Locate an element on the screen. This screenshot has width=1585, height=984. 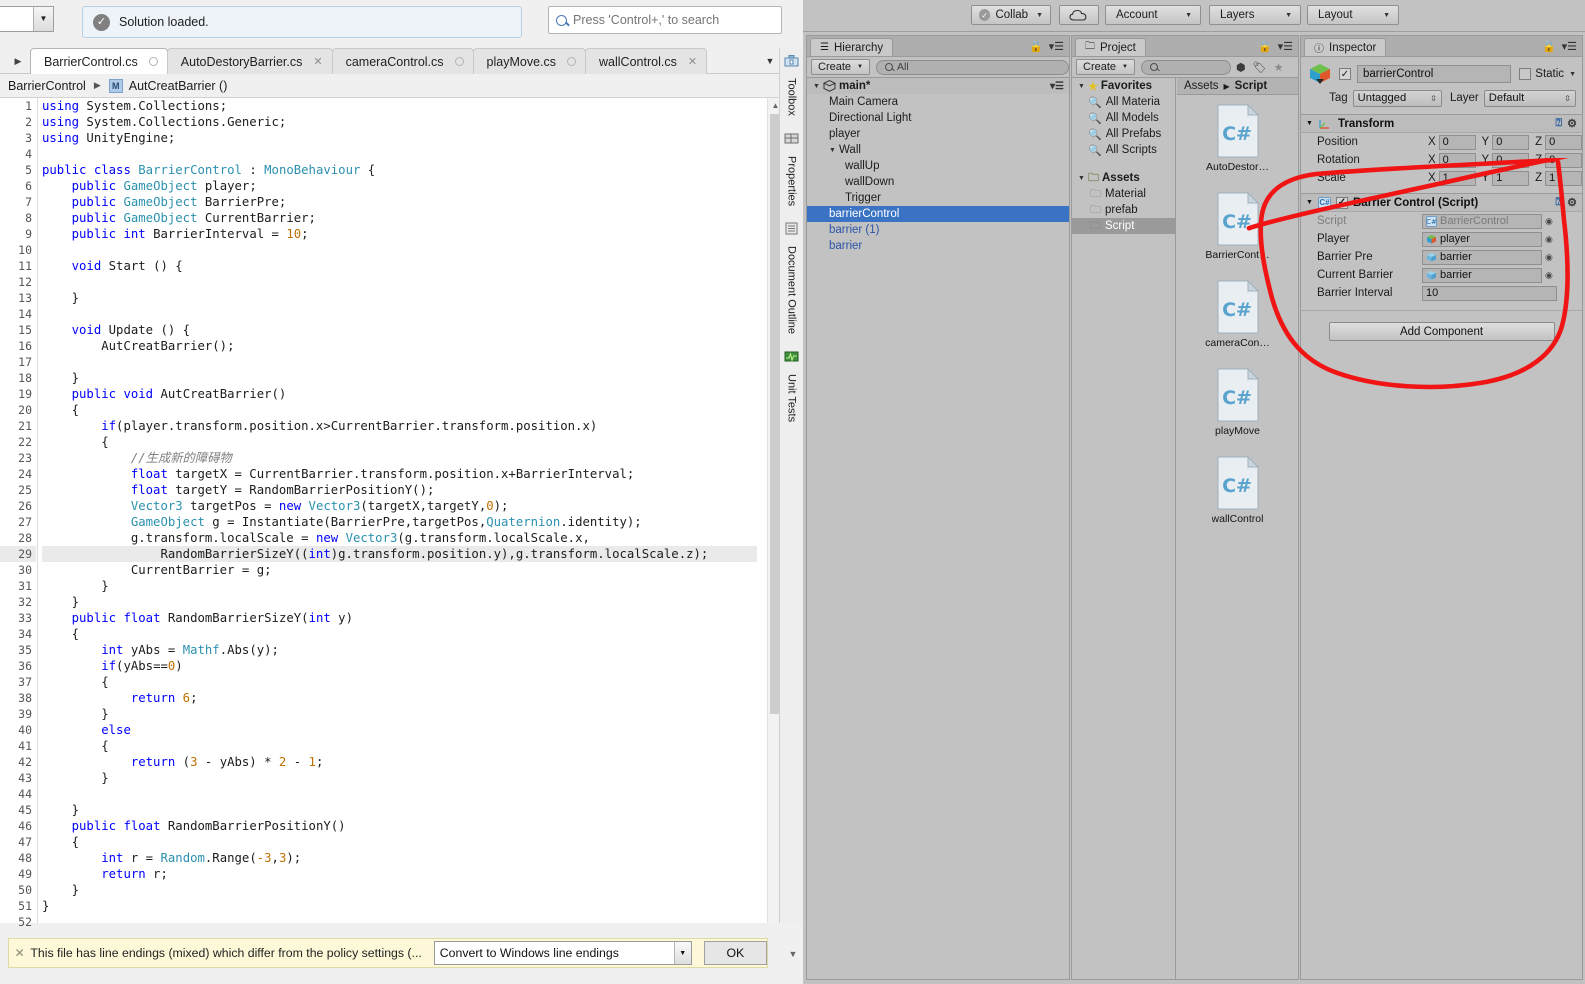
code-line: public float RandomBarrierPositionY() is located at coordinates (399, 826).